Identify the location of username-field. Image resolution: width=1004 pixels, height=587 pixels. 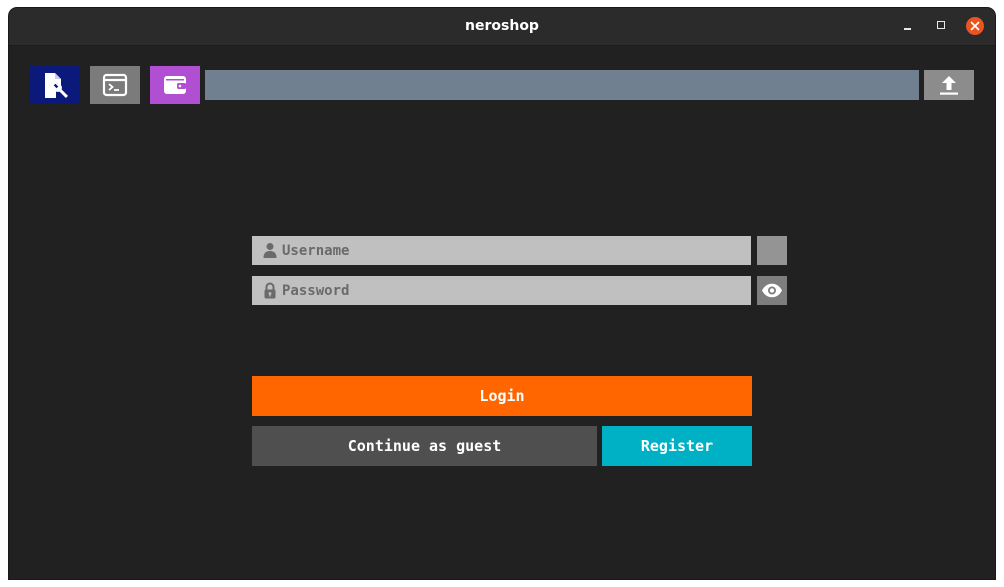
(501, 250).